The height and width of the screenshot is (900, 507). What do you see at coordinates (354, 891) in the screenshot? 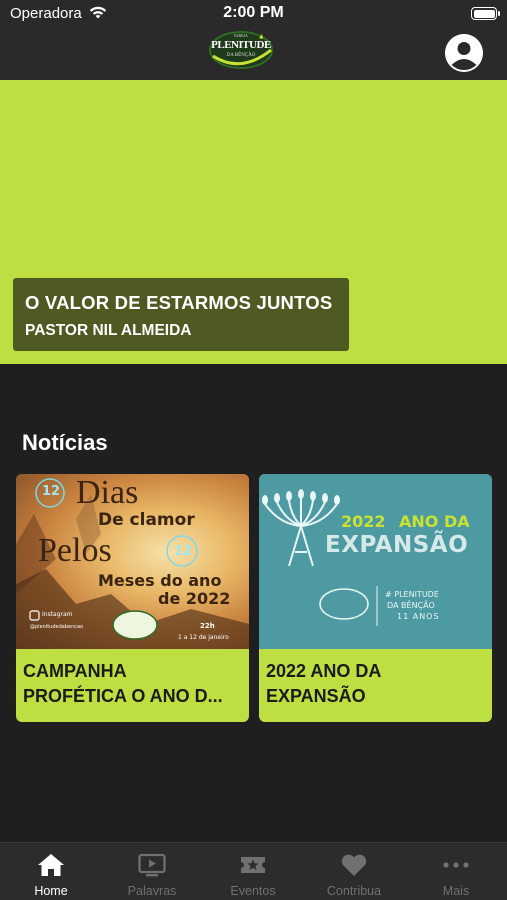
I see `tab-label: Contribua` at bounding box center [354, 891].